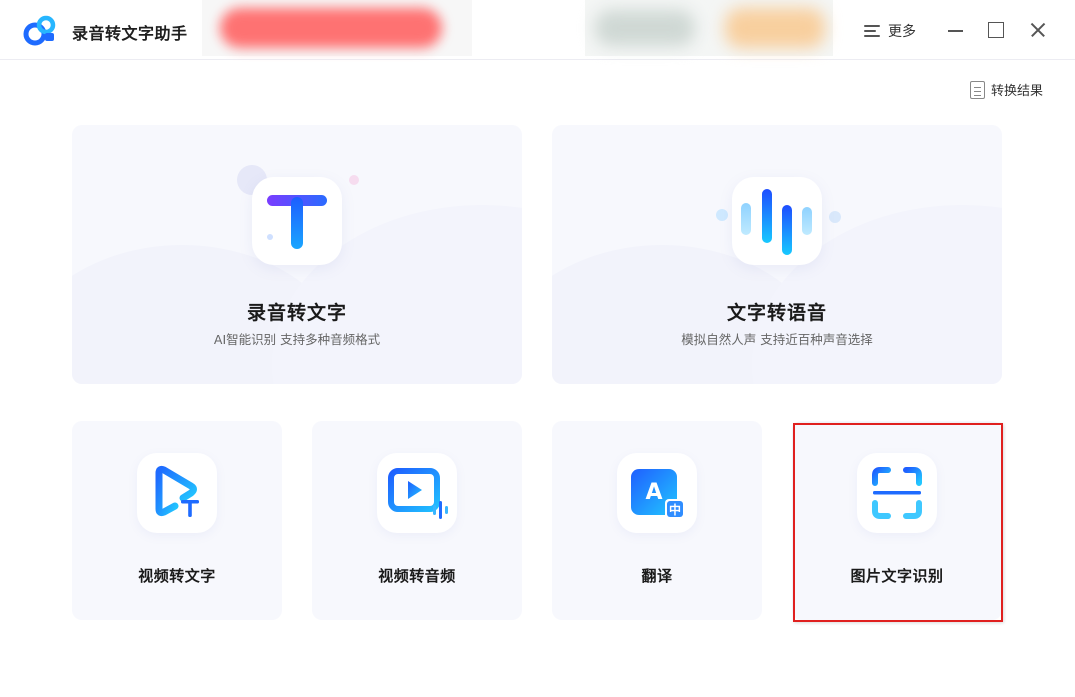 The image size is (1075, 697). I want to click on app-title: 录音转文字助手, so click(130, 33).